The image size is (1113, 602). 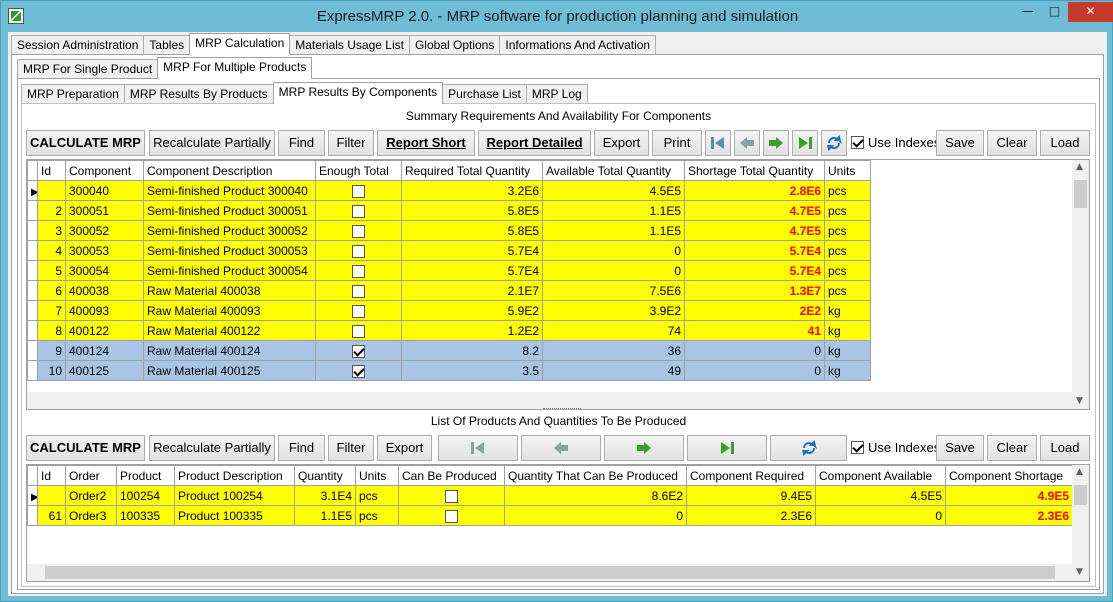 I want to click on report-detailed-button: Report Detailed, so click(x=534, y=143).